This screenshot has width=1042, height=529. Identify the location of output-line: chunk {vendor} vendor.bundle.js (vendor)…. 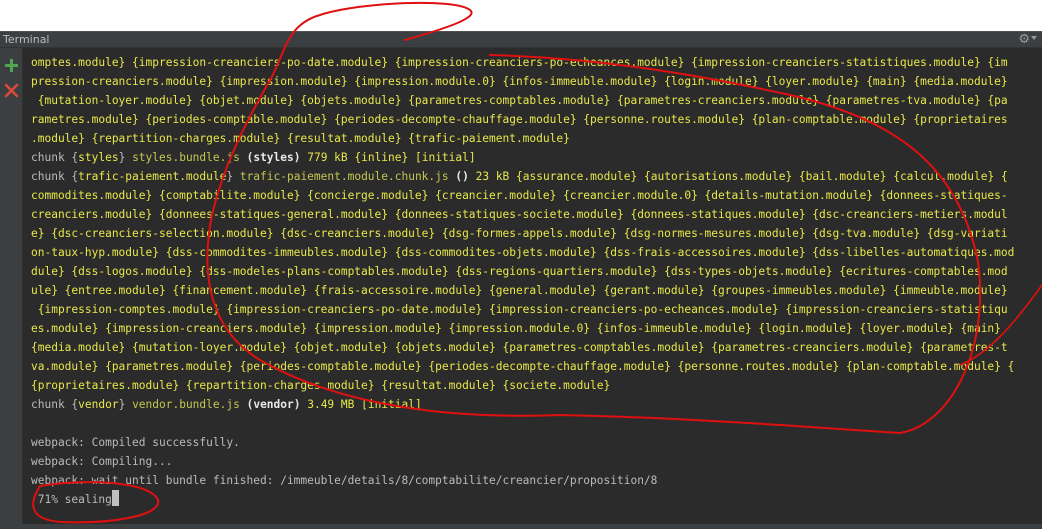
(522, 404).